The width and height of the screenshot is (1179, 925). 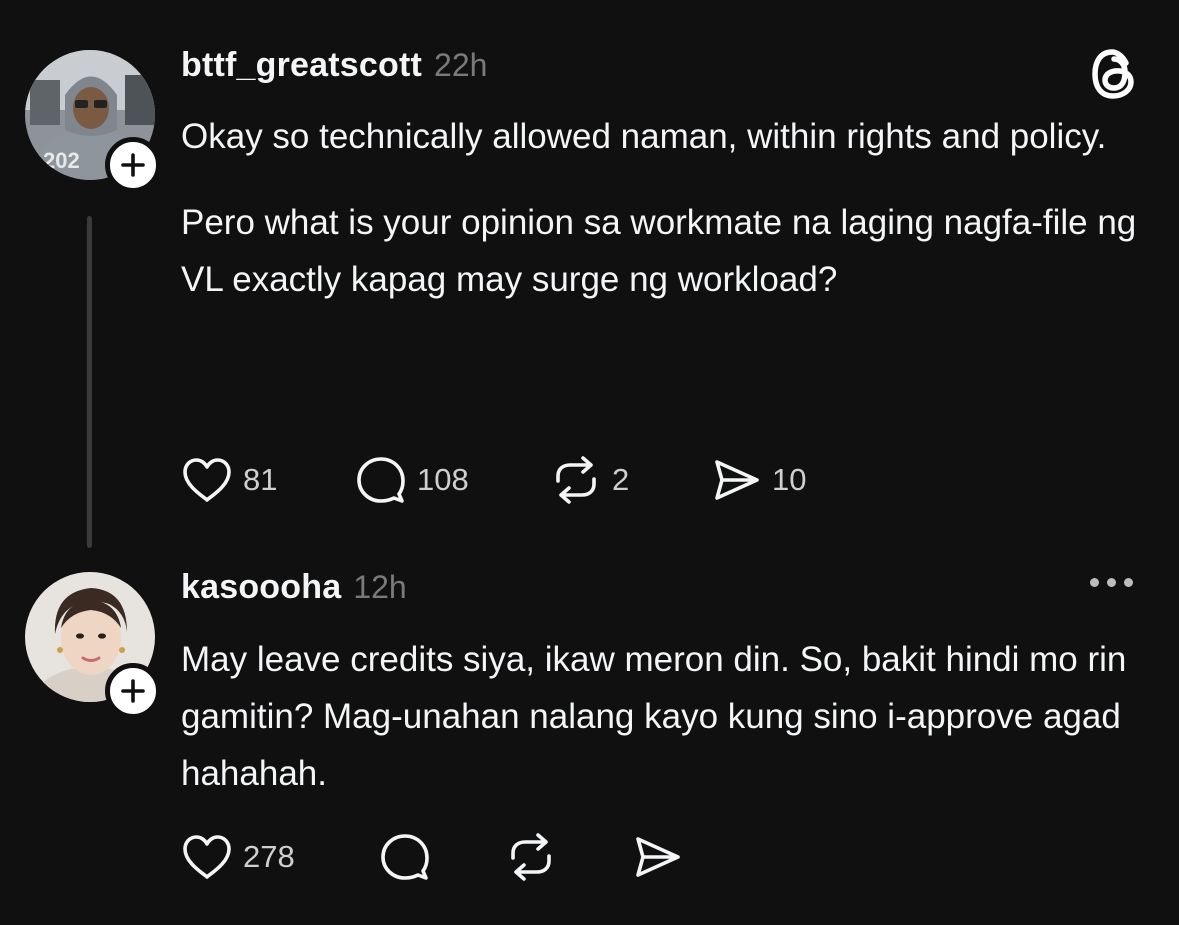 What do you see at coordinates (260, 479) in the screenshot?
I see `like-count: 81` at bounding box center [260, 479].